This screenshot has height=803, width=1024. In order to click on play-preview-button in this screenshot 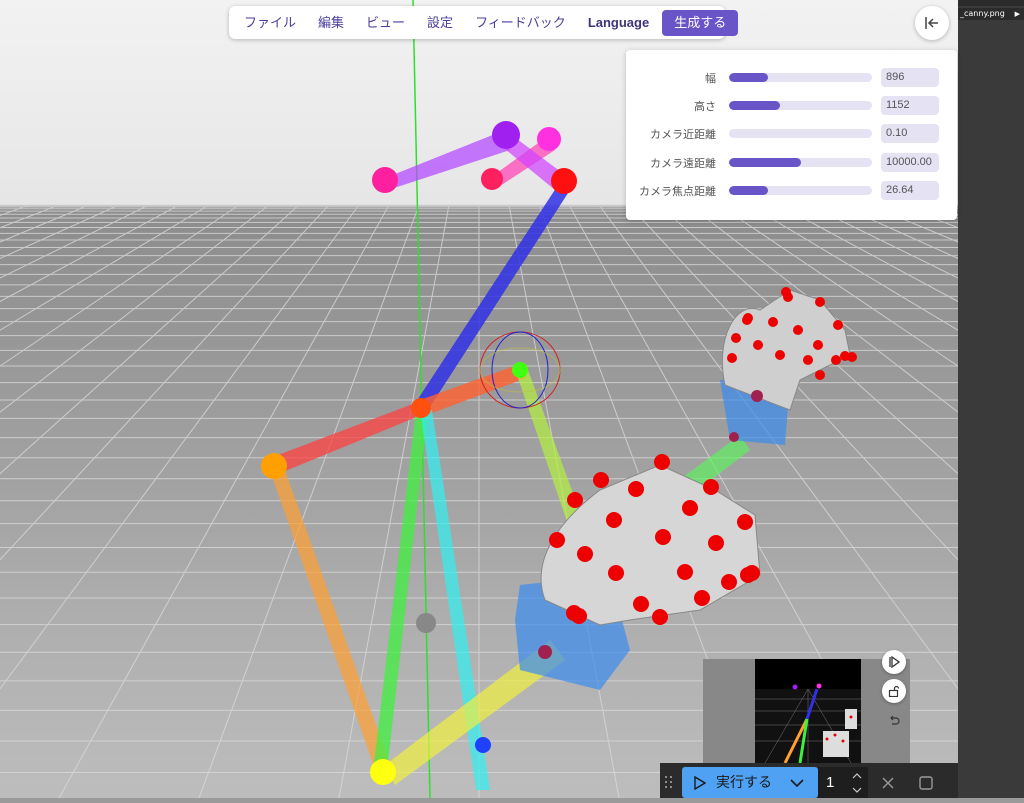, I will do `click(894, 662)`.